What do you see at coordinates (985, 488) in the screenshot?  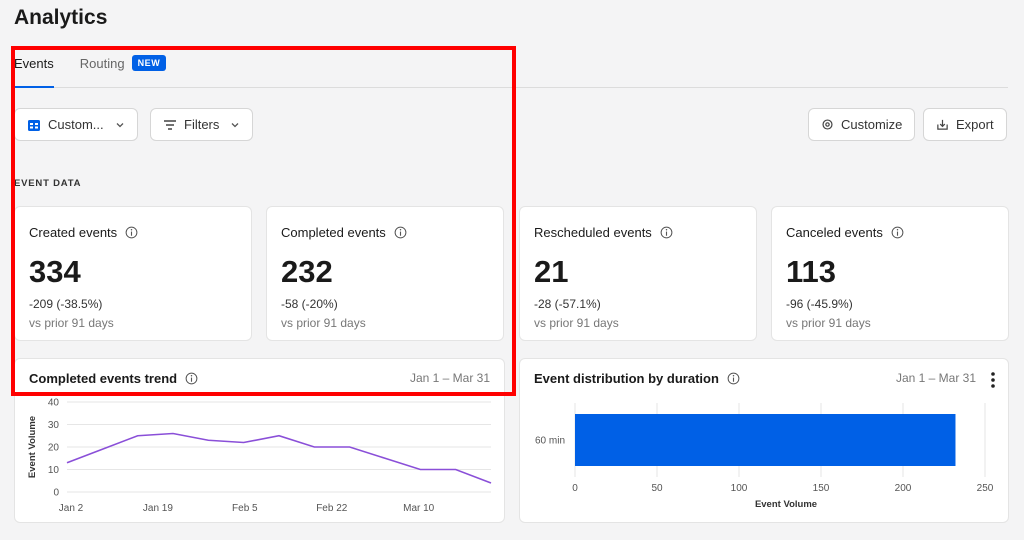 I see `x-tick-label: 250` at bounding box center [985, 488].